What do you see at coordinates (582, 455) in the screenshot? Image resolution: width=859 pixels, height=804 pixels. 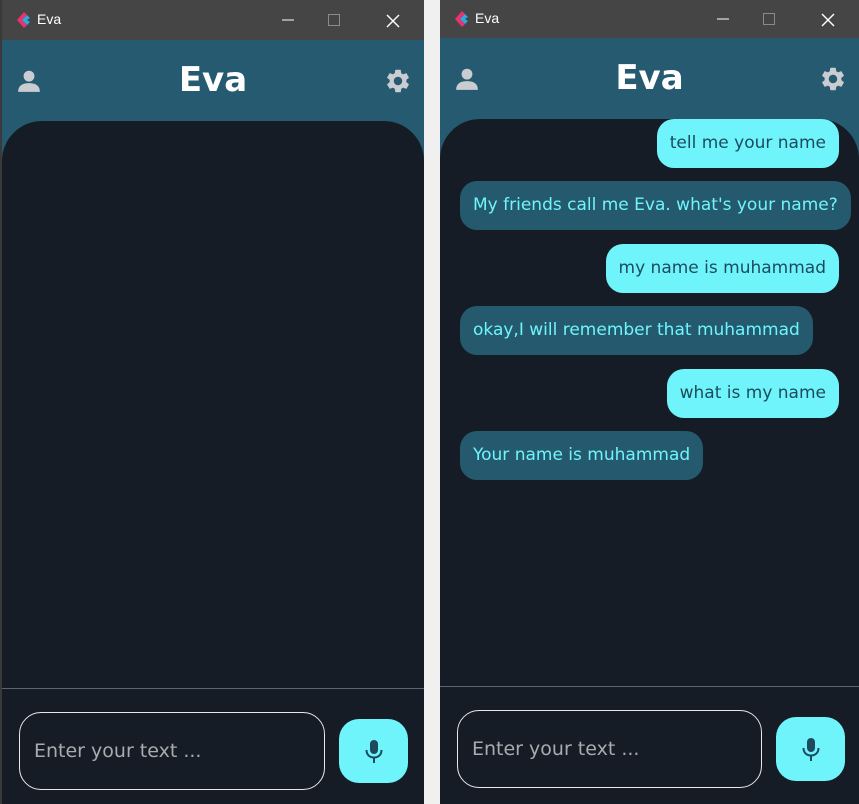 I see `bot-message: Your name is muhammad` at bounding box center [582, 455].